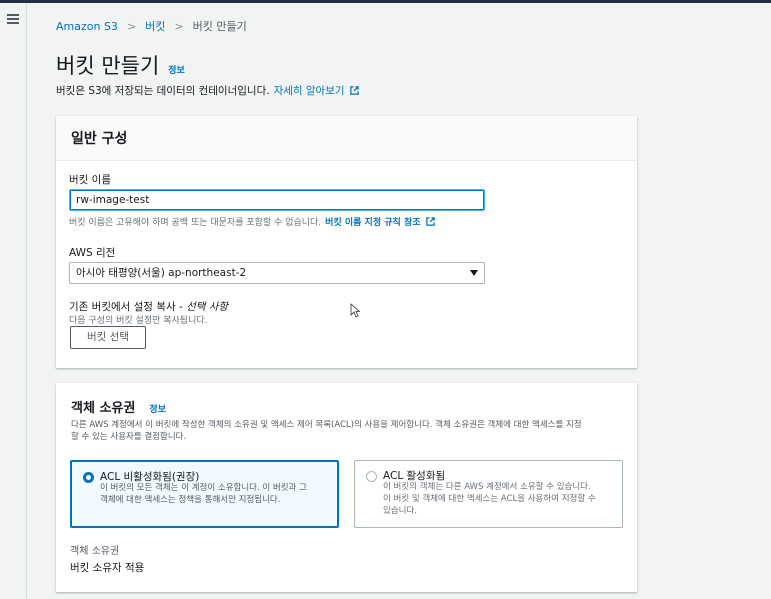 This screenshot has width=771, height=599. Describe the element at coordinates (487, 487) in the screenshot. I see `option-description-line: 이 버킷의 객체는 다른 AWS 계정에서 소유할 수 있습니다.` at that location.